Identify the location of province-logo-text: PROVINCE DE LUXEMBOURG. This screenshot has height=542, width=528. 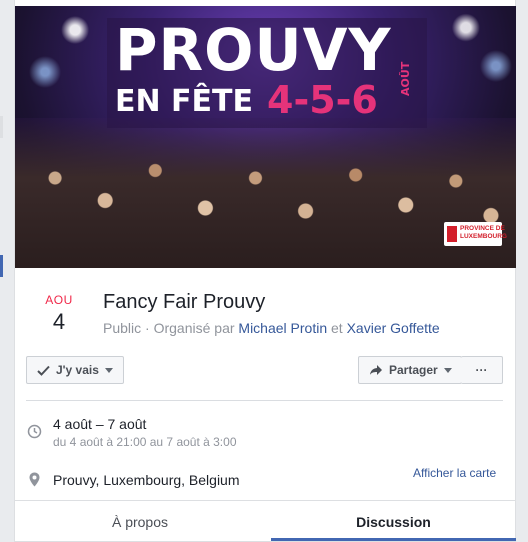
(483, 232).